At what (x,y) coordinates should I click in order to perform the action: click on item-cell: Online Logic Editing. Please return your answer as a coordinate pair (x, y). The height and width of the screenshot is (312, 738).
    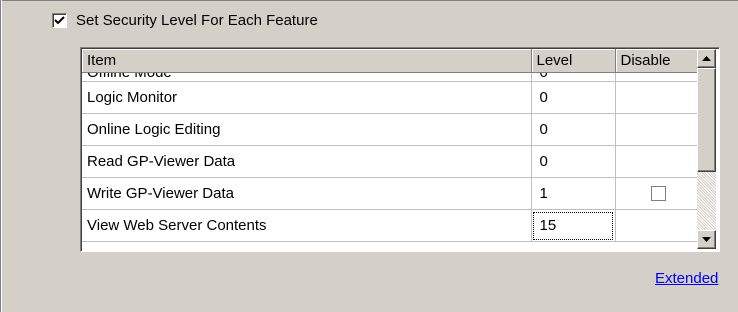
    Looking at the image, I should click on (307, 129).